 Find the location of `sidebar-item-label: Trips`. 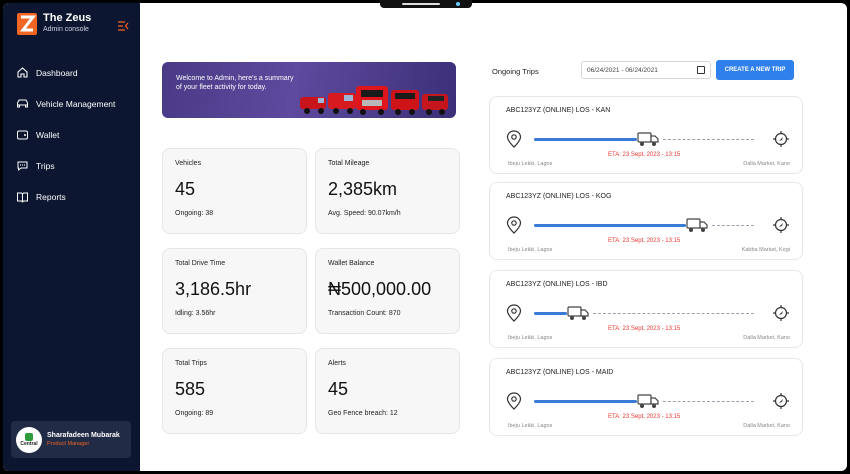

sidebar-item-label: Trips is located at coordinates (45, 165).